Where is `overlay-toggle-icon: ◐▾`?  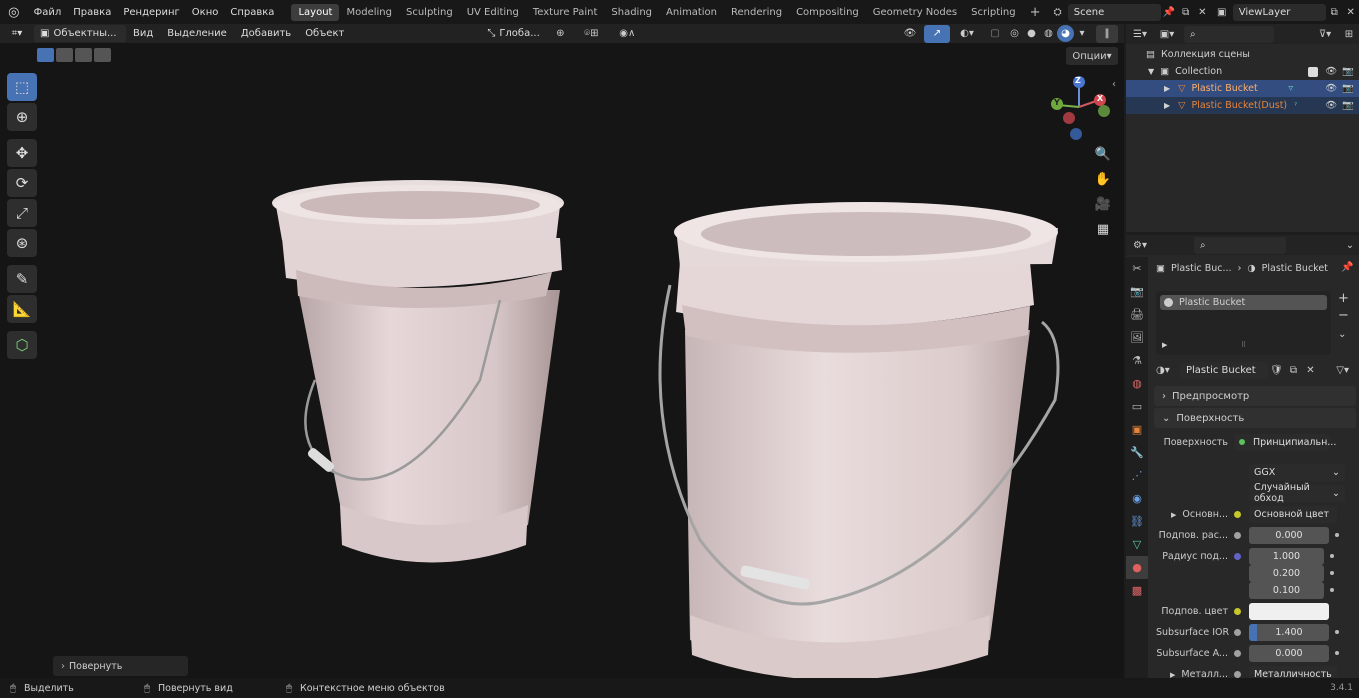 overlay-toggle-icon: ◐▾ is located at coordinates (967, 33).